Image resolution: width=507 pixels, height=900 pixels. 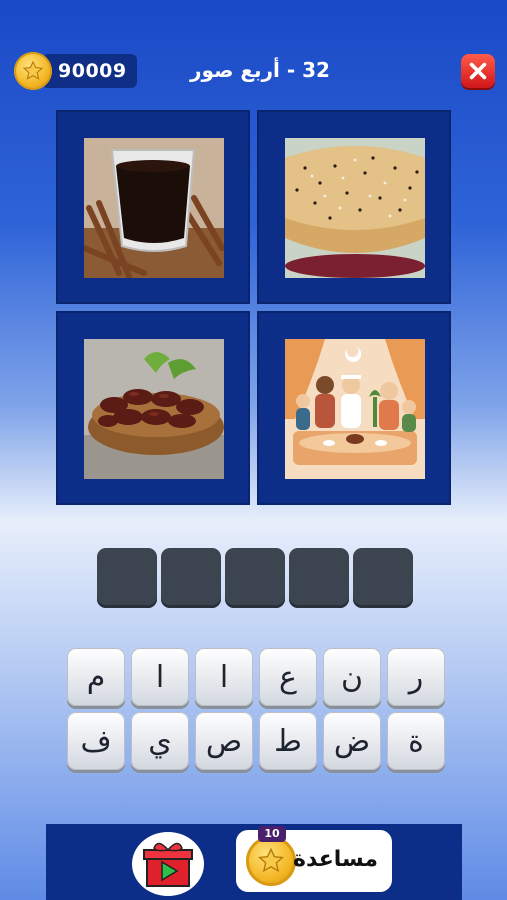 I want to click on gift-play-icon, so click(x=168, y=864).